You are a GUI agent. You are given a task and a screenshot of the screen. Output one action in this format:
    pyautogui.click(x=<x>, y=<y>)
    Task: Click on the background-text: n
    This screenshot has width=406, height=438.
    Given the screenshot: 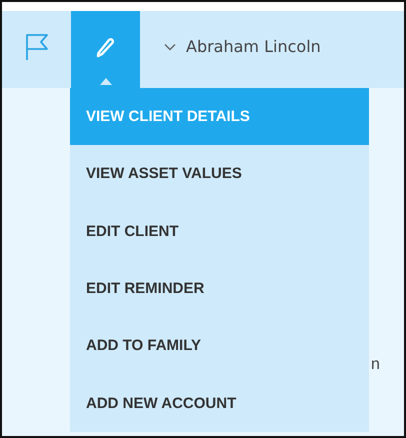 What is the action you would take?
    pyautogui.click(x=375, y=365)
    